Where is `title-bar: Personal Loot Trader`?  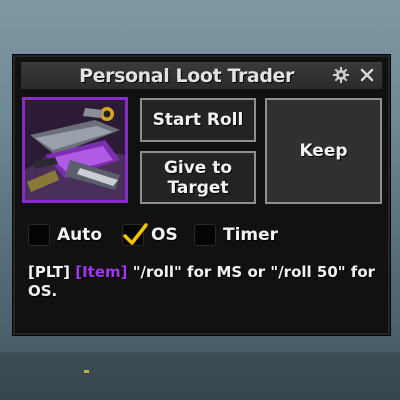
title-bar: Personal Loot Trader is located at coordinates (201, 75).